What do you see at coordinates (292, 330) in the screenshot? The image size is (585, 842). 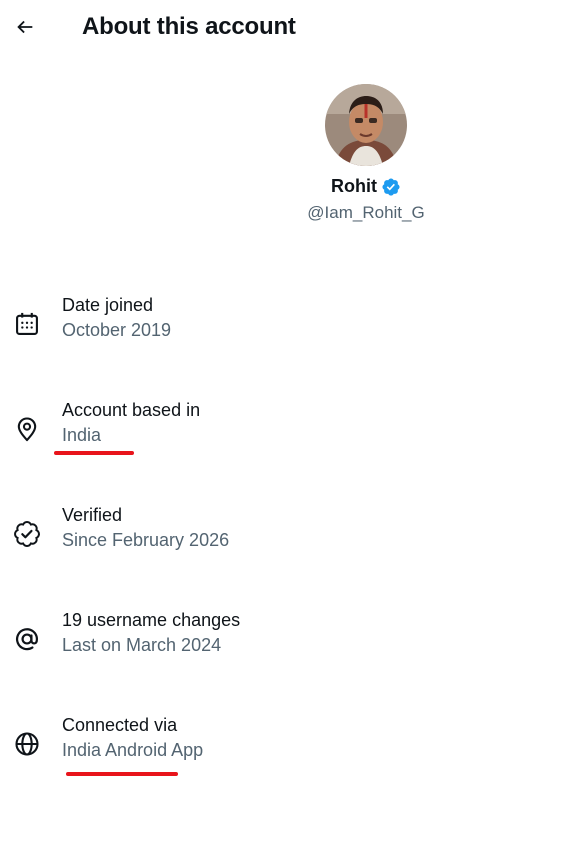 I see `detail-date-joined: Date joined October 2019` at bounding box center [292, 330].